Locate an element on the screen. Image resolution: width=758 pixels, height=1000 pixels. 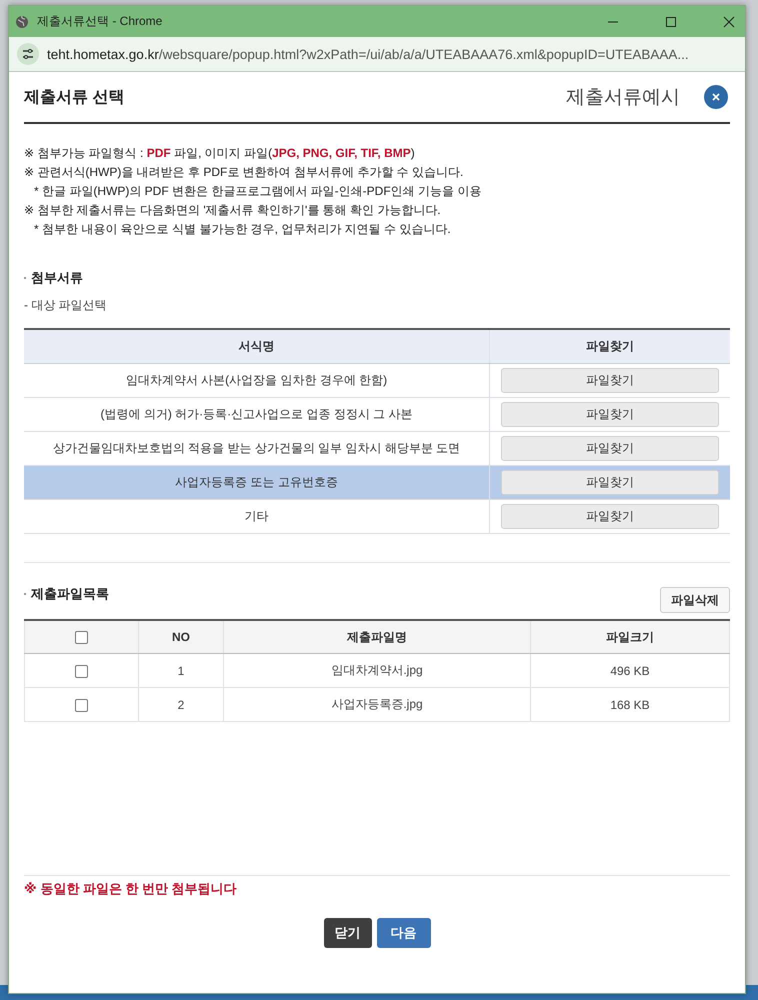
table-row: 상가건물임대차보호법의 적용을 받는 상가건물의 일부 임차시 해당부분 도면 파일찾기 is located at coordinates (377, 449).